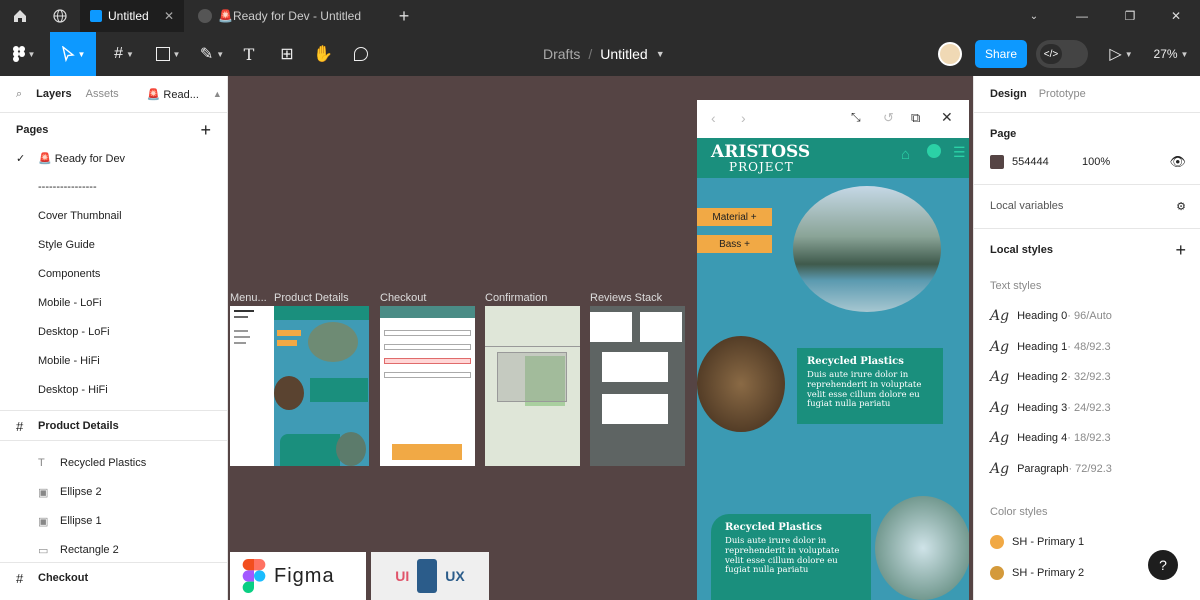 This screenshot has width=1200, height=600. What do you see at coordinates (430, 576) in the screenshot?
I see `ui-ux-logo-card: UI UX` at bounding box center [430, 576].